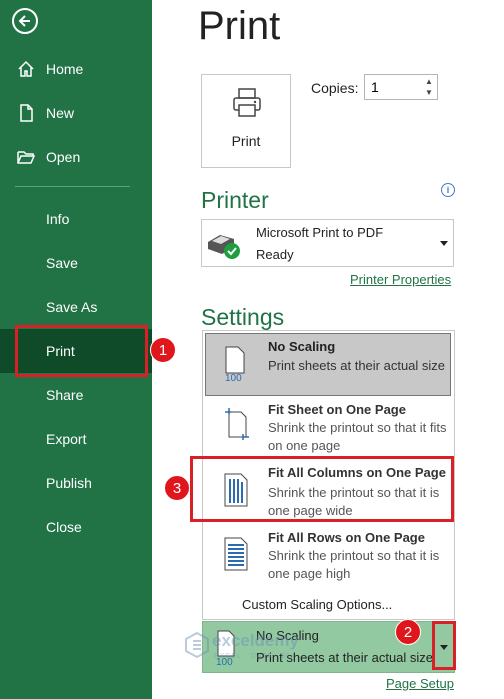 The width and height of the screenshot is (504, 699). Describe the element at coordinates (322, 489) in the screenshot. I see `highlight-box-fit-columns` at that location.